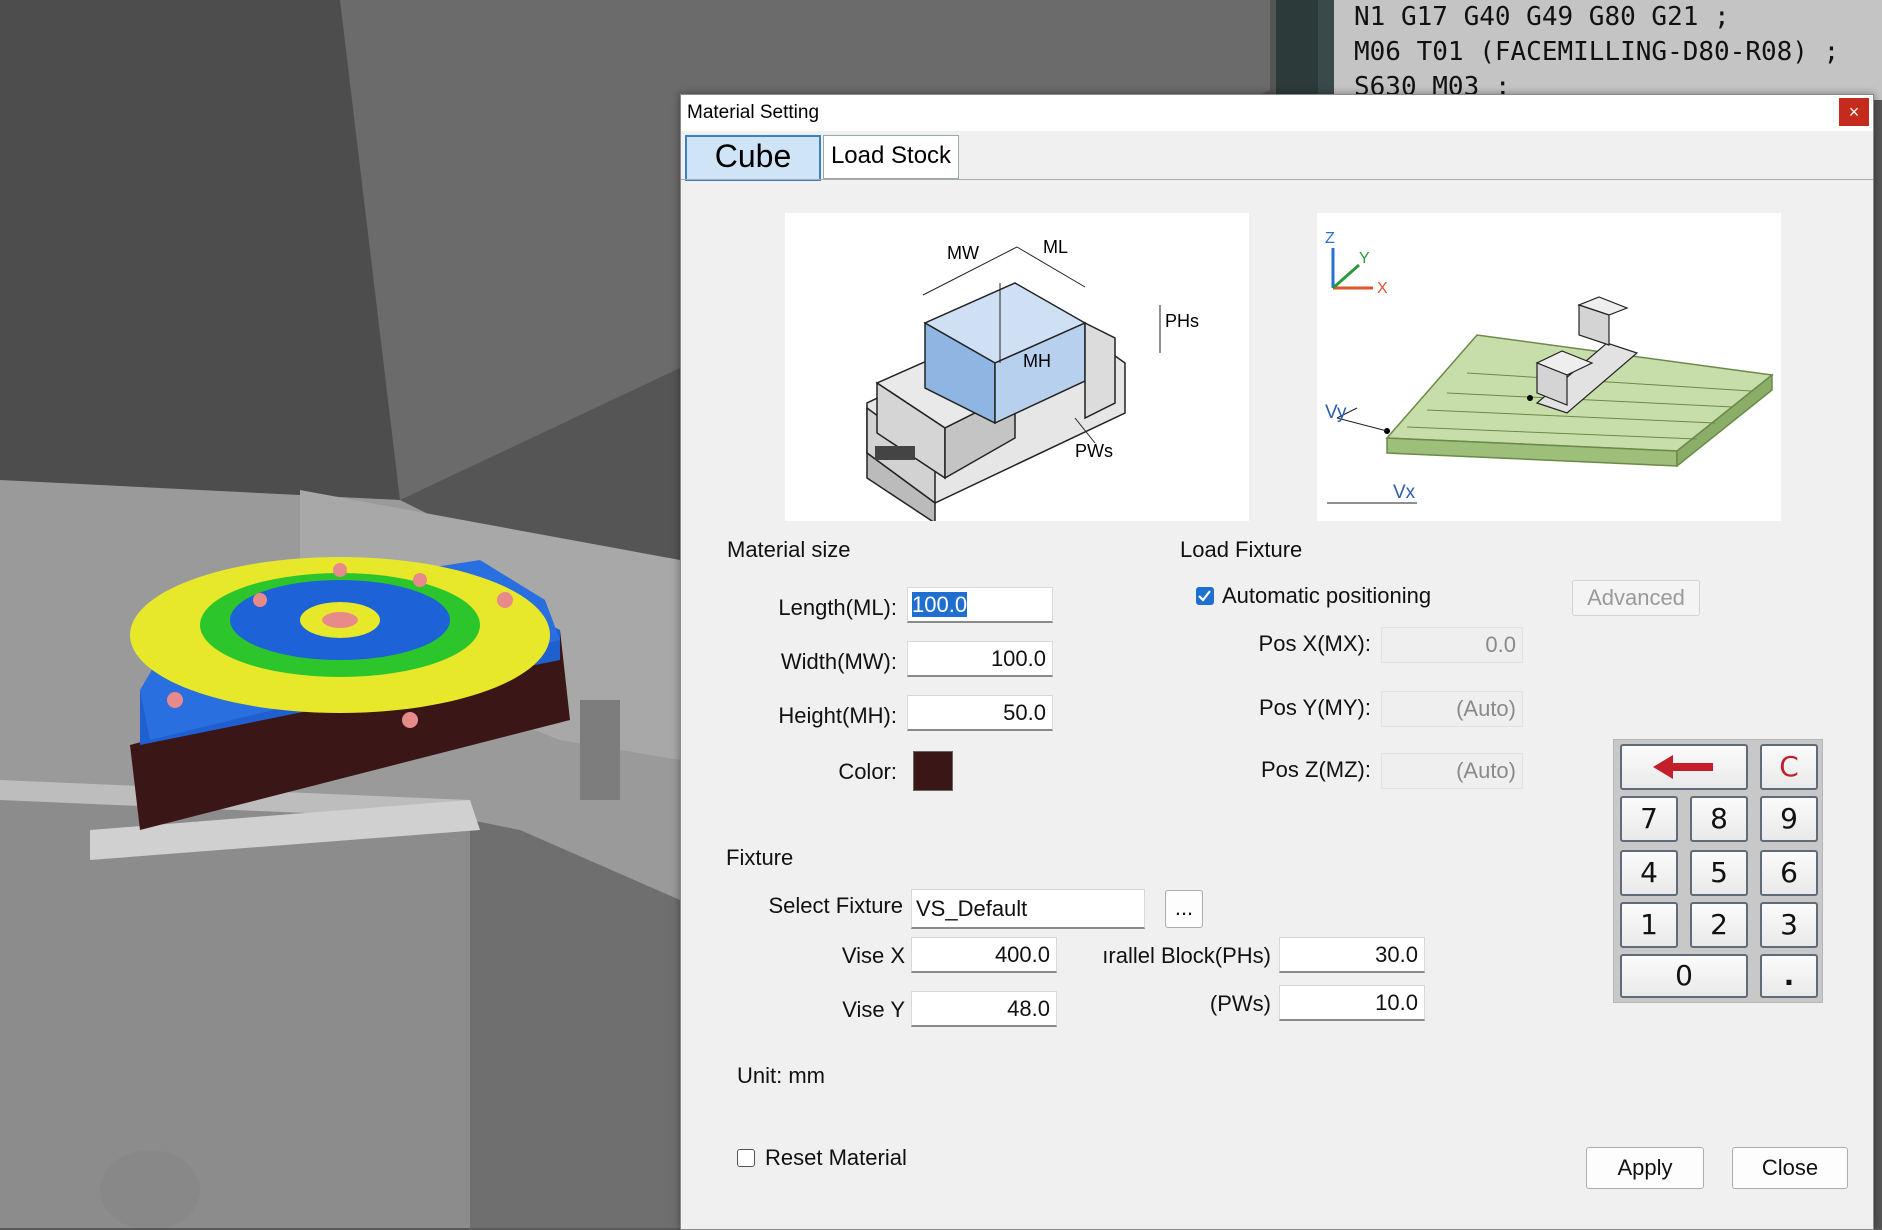 The image size is (1882, 1230). What do you see at coordinates (867, 771) in the screenshot?
I see `color-label: Color:` at bounding box center [867, 771].